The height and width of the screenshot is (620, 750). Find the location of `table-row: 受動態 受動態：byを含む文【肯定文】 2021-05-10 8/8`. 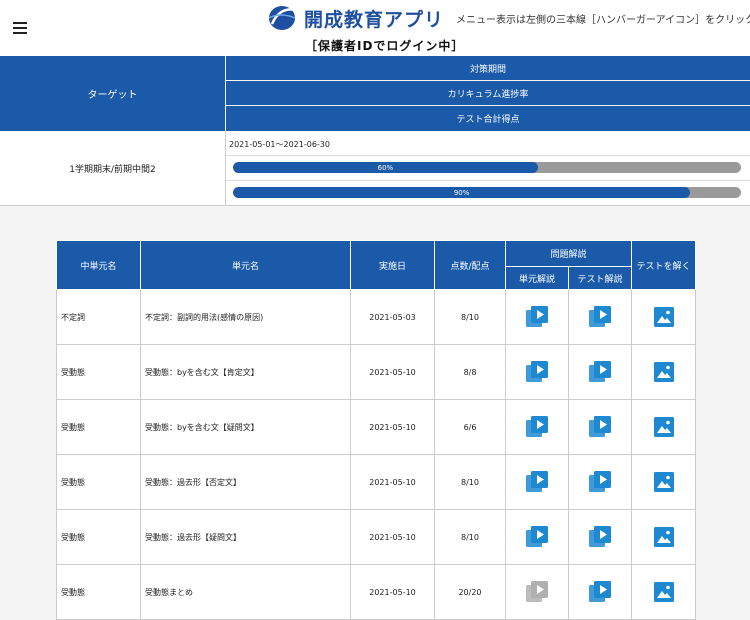

table-row: 受動態 受動態：byを含む文【肯定文】 2021-05-10 8/8 is located at coordinates (376, 372).